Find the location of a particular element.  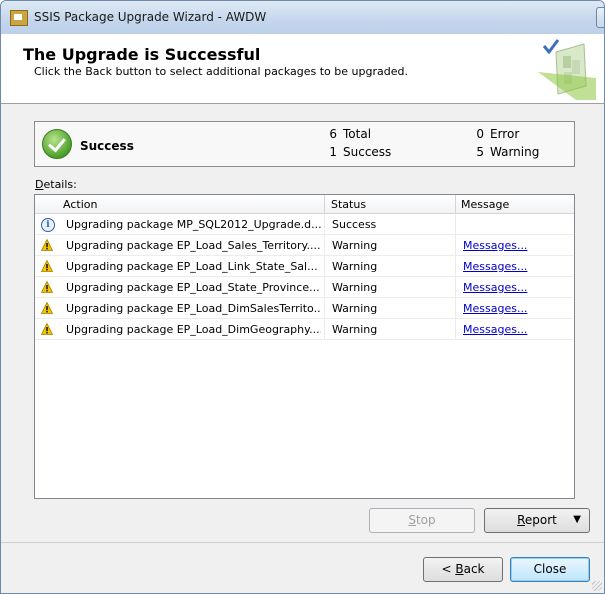

back-prefix: < is located at coordinates (448, 569).